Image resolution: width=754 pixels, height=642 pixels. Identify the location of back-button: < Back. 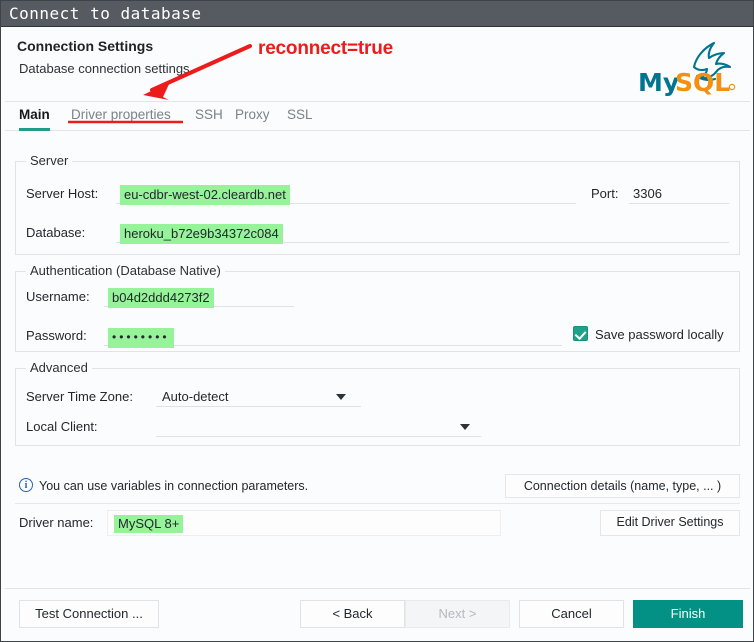
(352, 614).